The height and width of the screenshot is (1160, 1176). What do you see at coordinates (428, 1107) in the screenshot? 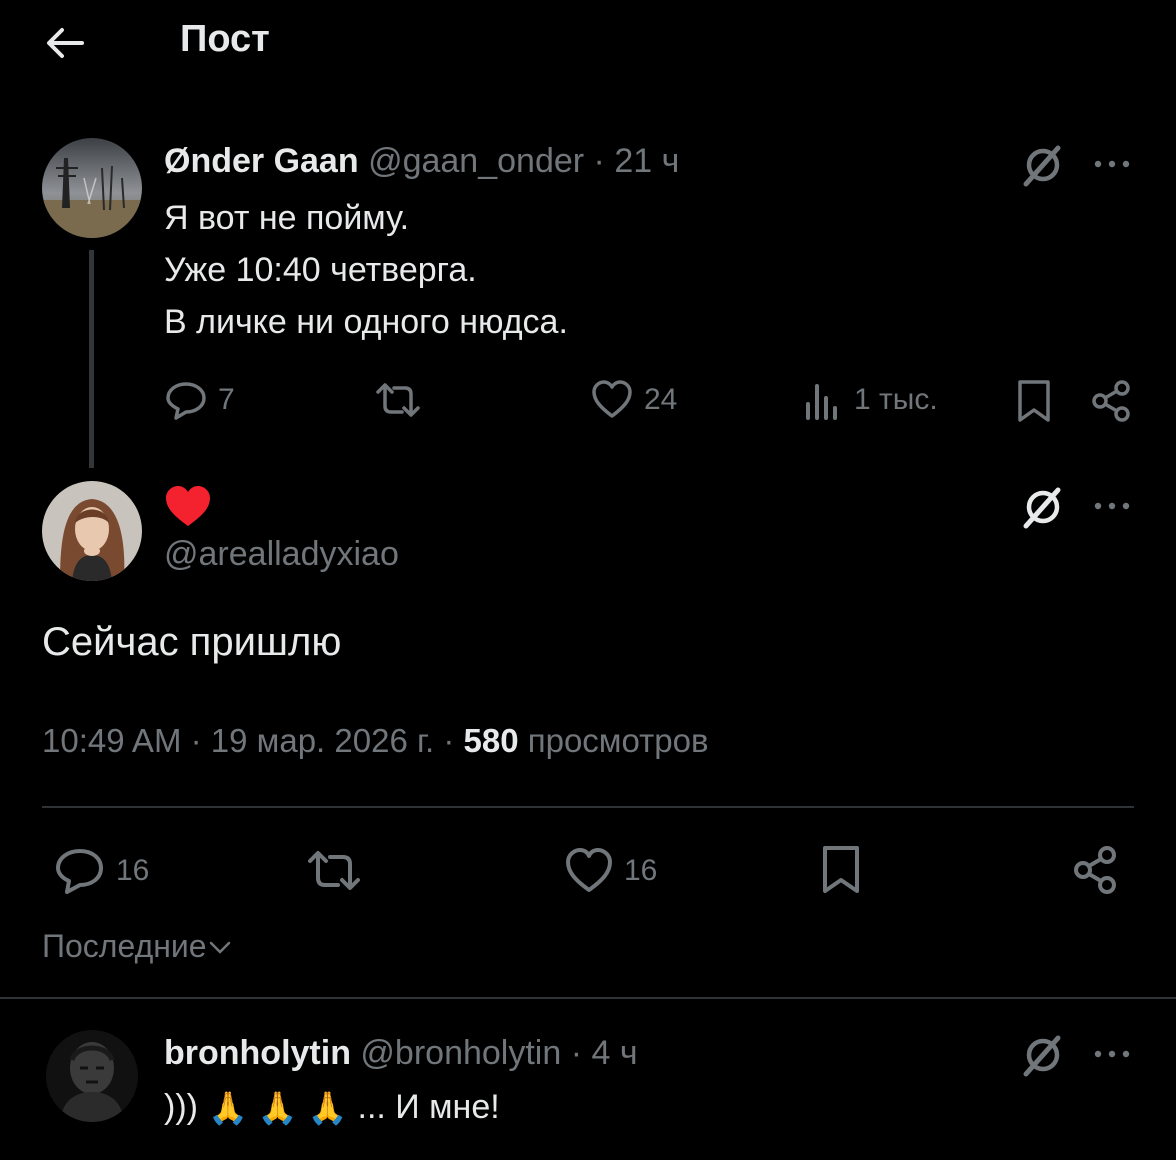
I see `post-text-end: ... И мне!` at bounding box center [428, 1107].